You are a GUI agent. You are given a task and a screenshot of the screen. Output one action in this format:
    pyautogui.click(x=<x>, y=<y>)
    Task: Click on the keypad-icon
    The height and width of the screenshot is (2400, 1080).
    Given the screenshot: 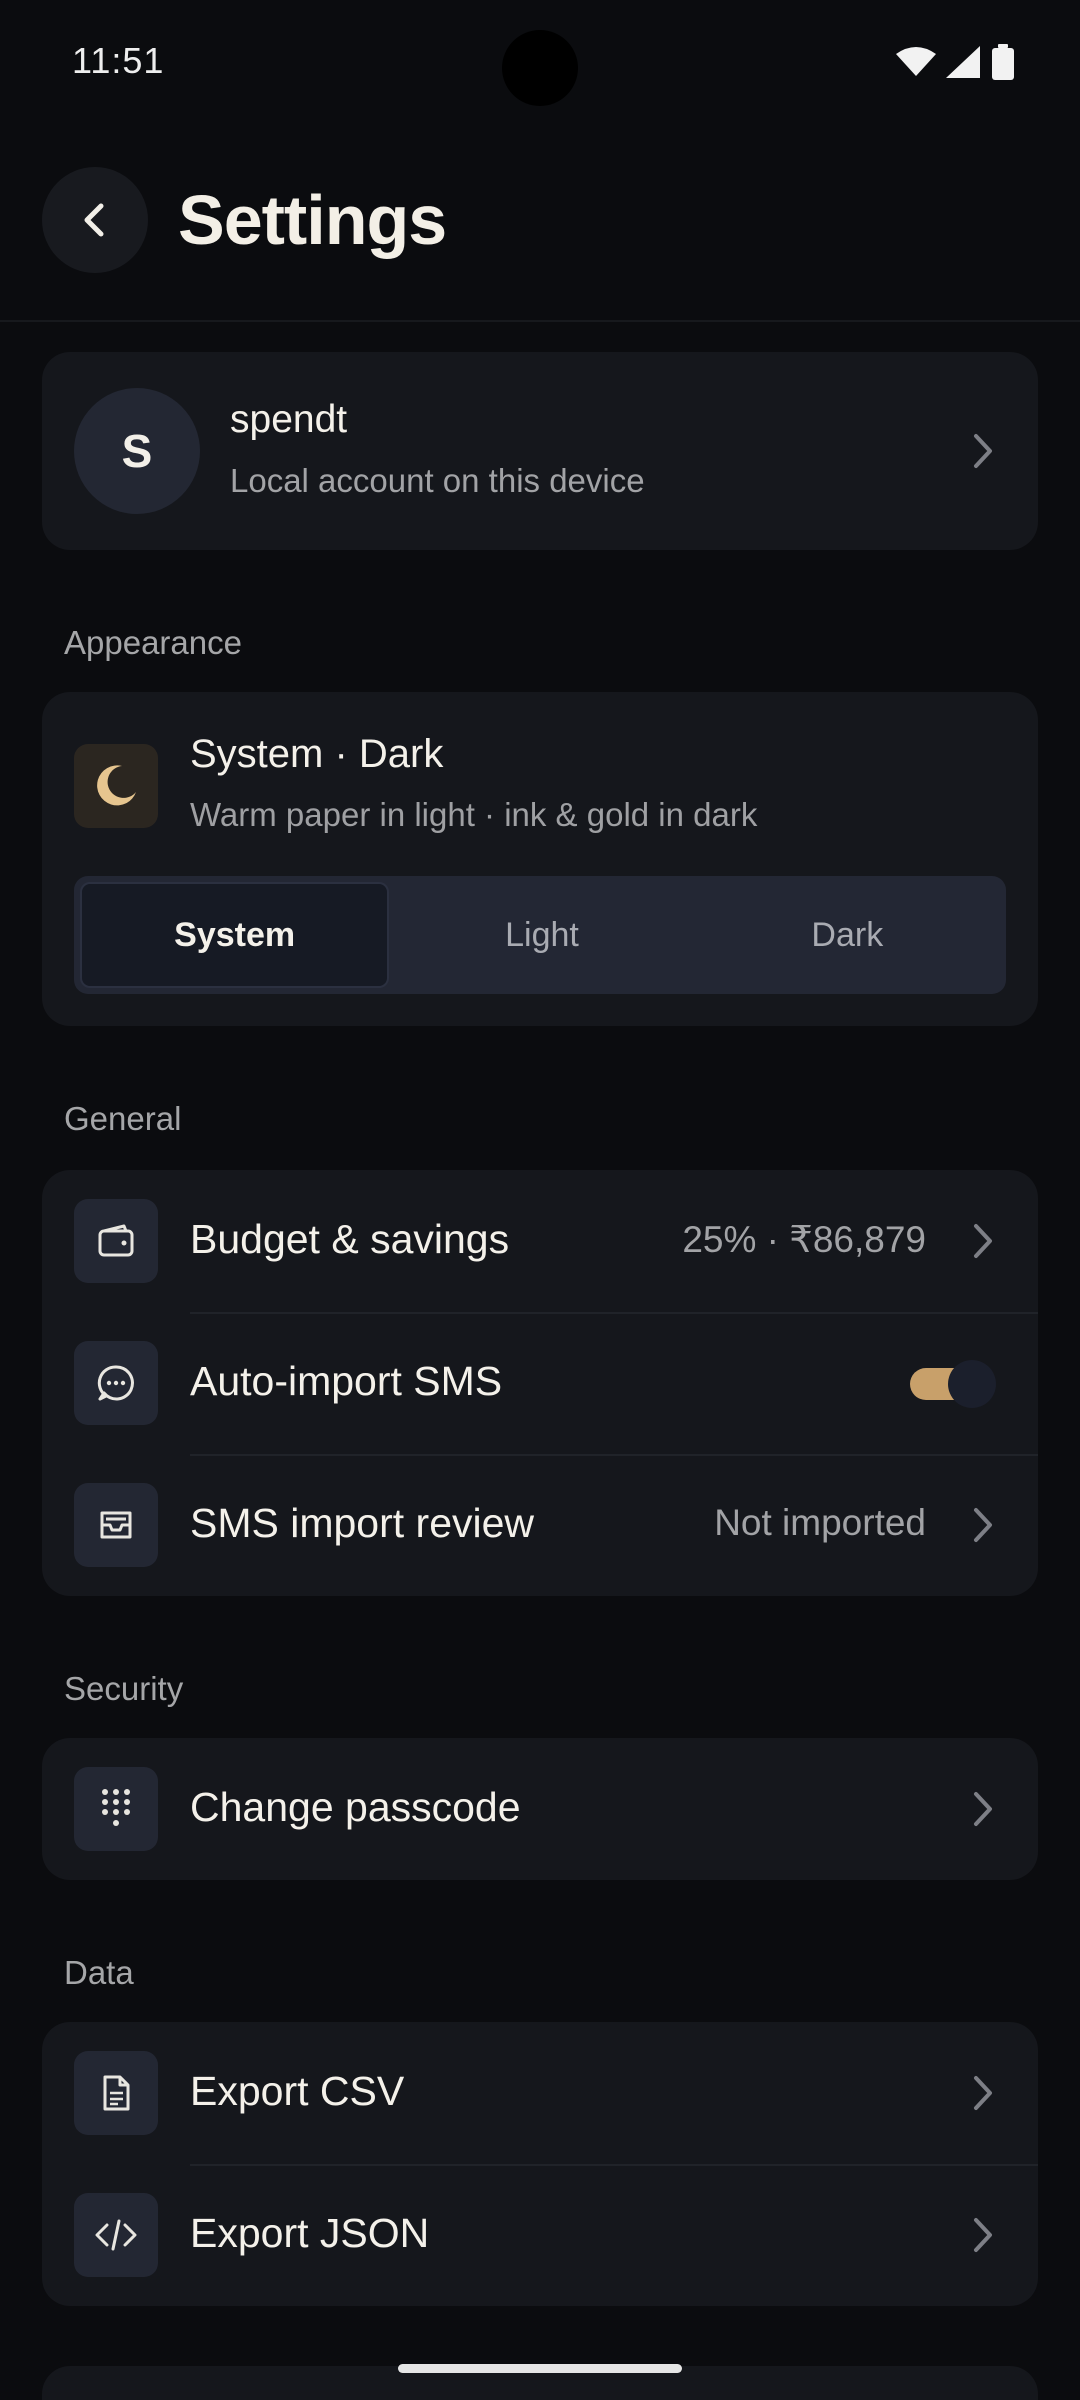 What is the action you would take?
    pyautogui.click(x=116, y=1807)
    